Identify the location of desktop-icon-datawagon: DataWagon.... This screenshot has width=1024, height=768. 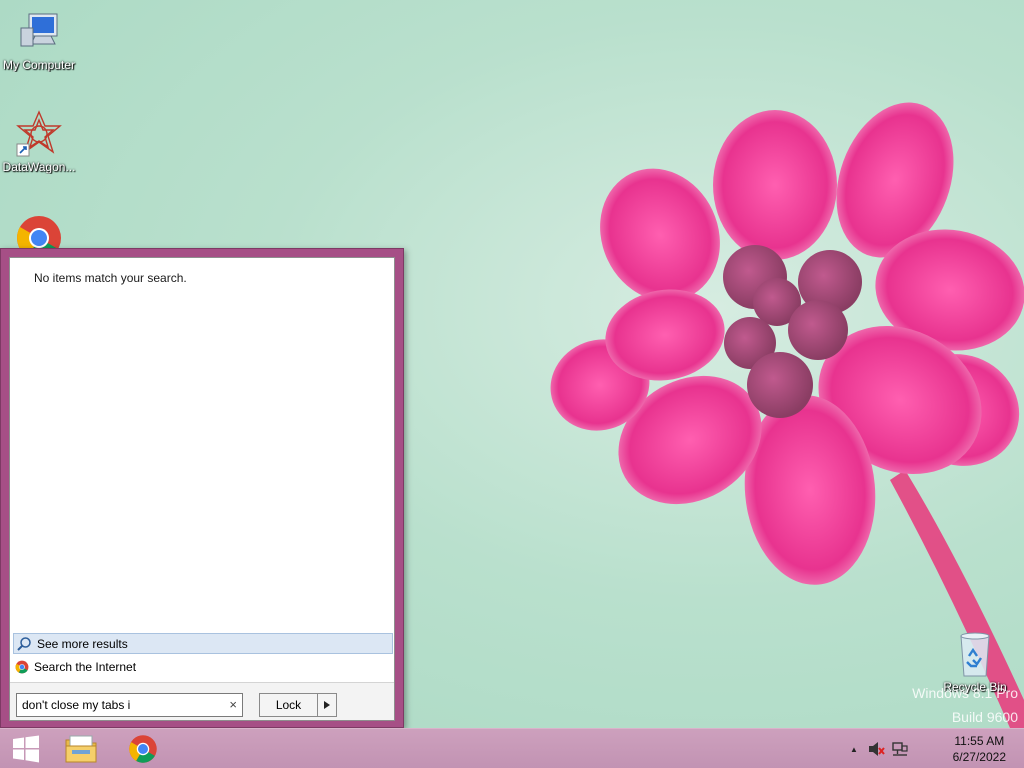
(39, 142).